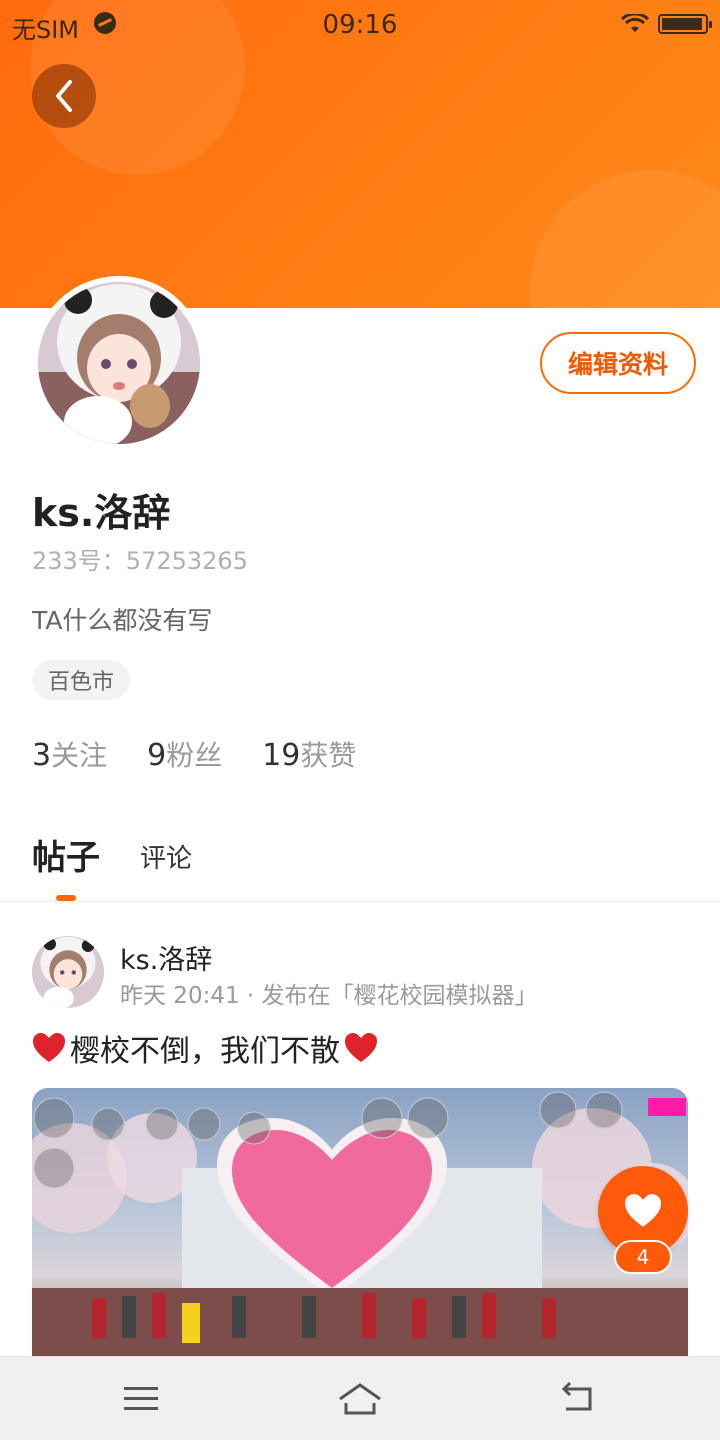 The width and height of the screenshot is (720, 1440). What do you see at coordinates (360, 901) in the screenshot?
I see `divider` at bounding box center [360, 901].